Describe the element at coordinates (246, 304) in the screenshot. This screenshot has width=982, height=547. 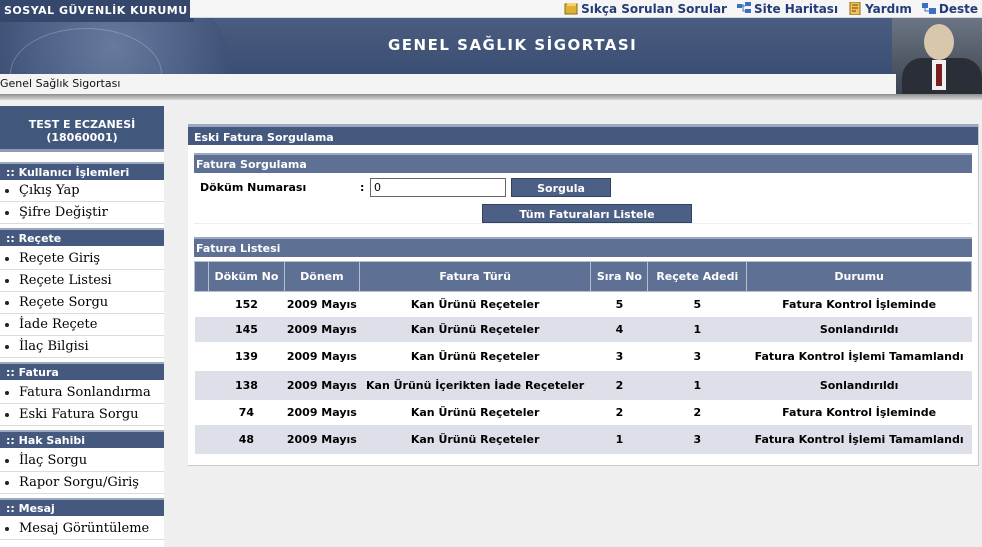
I see `cell-doc-no: 152` at that location.